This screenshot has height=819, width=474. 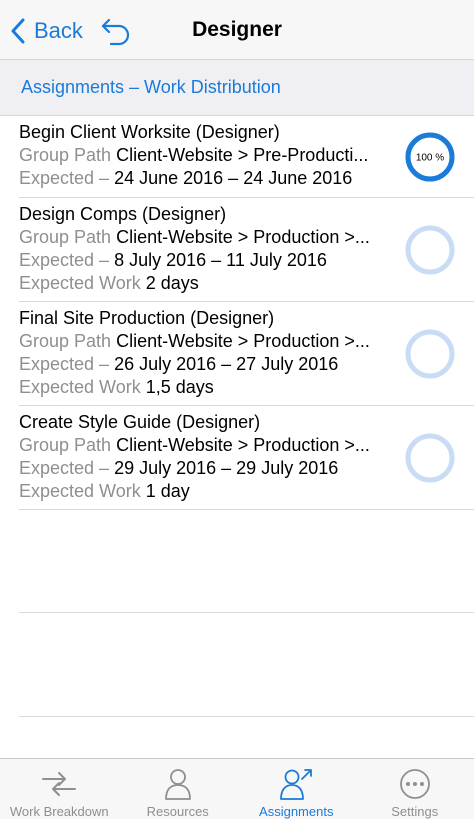 I want to click on assignment-title: Design Comps (Designer), so click(x=123, y=214).